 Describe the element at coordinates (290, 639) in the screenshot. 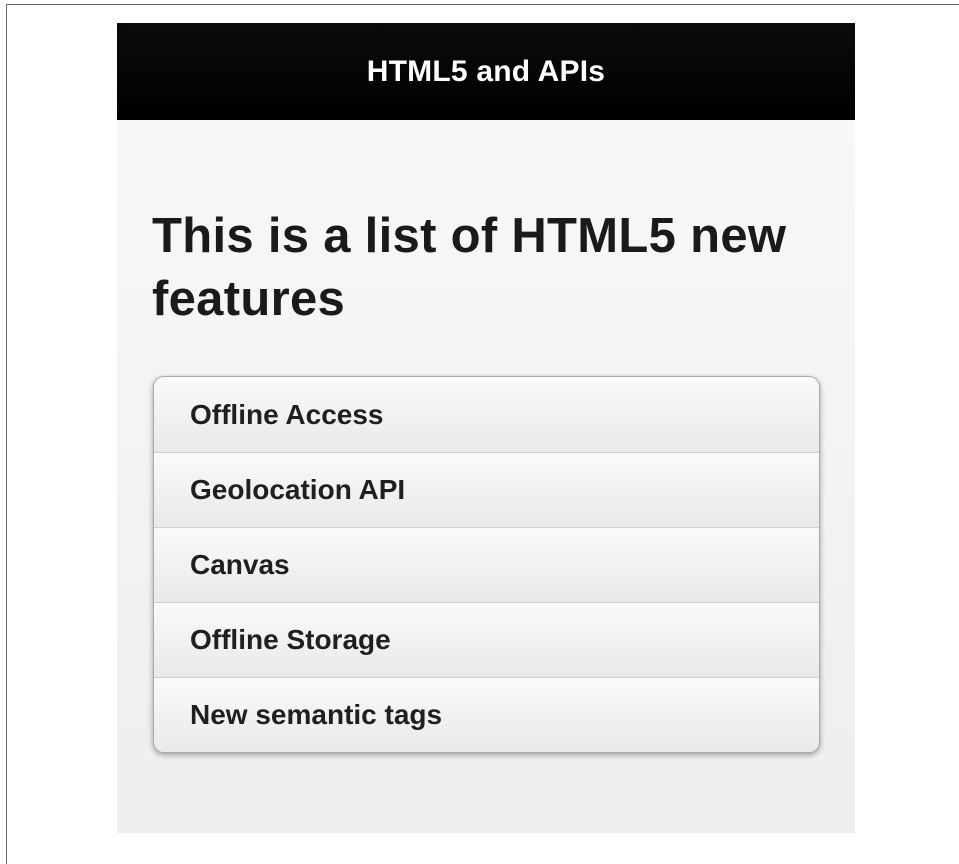

I see `list-item-label: Offline Storage` at that location.